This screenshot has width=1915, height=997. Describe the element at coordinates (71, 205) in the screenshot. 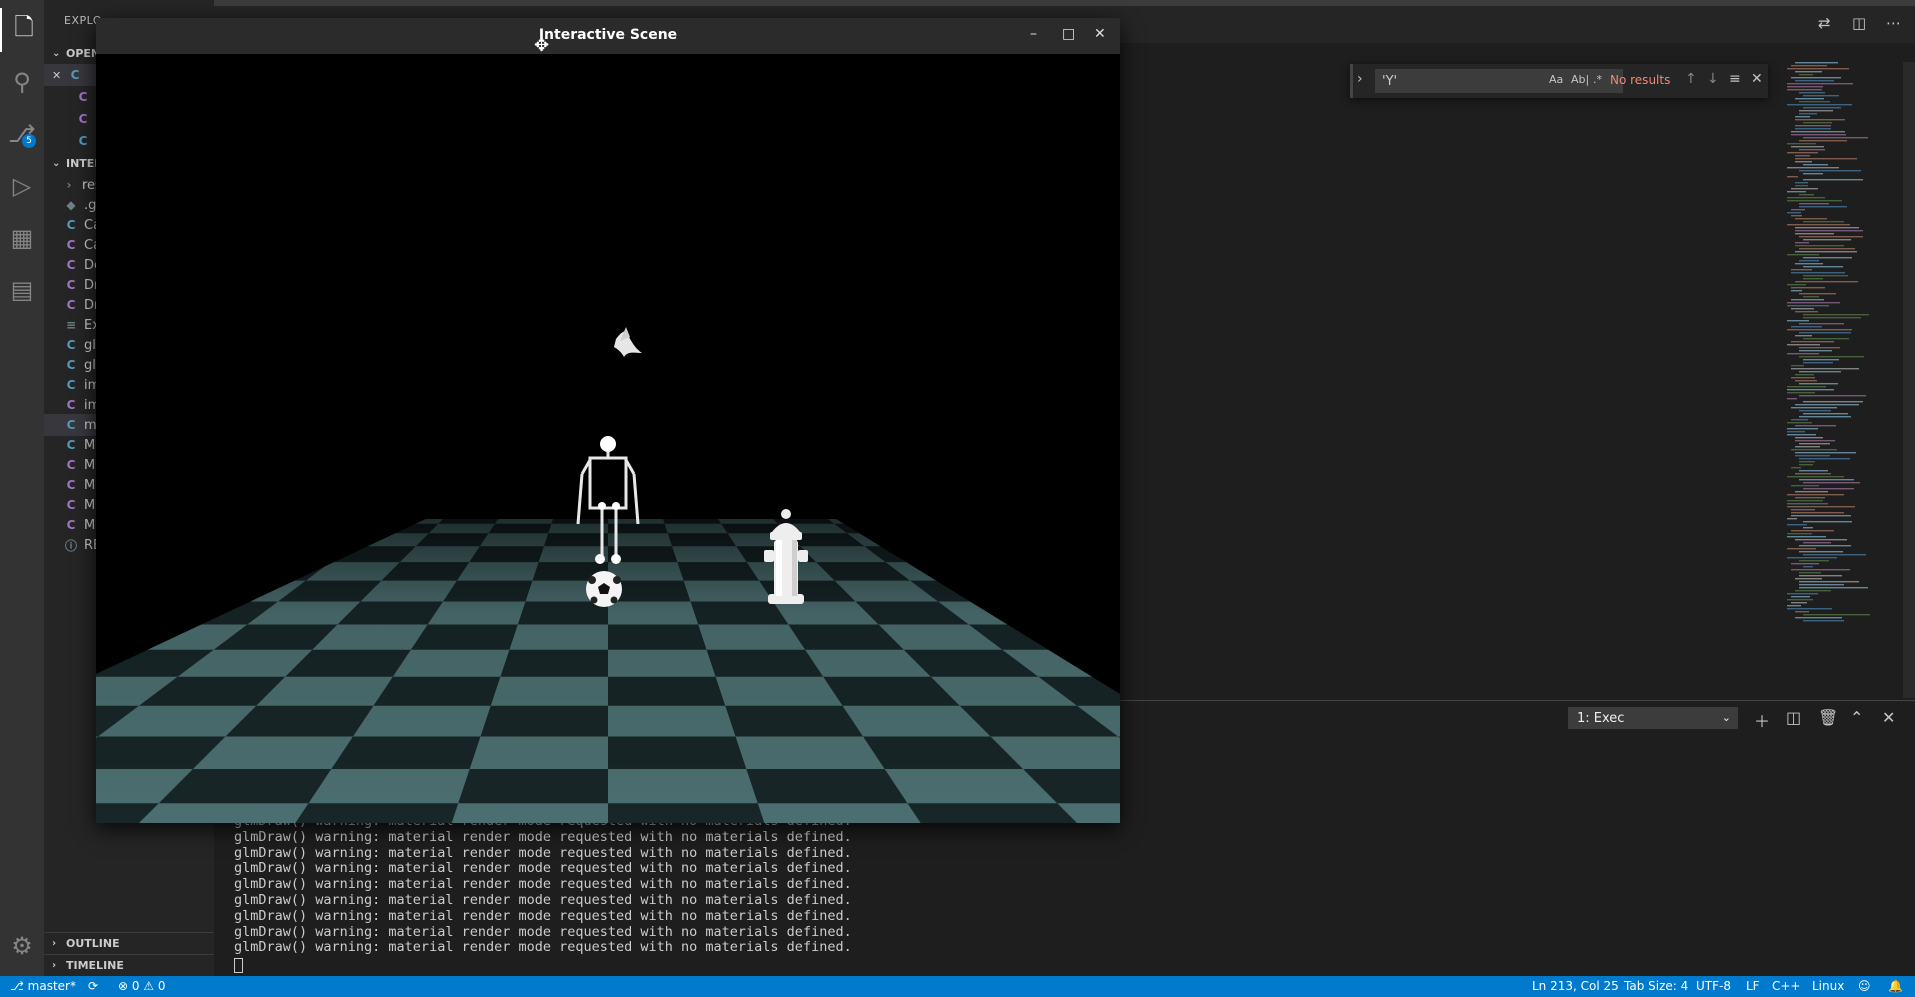

I see `git-file-icon: ◆` at that location.